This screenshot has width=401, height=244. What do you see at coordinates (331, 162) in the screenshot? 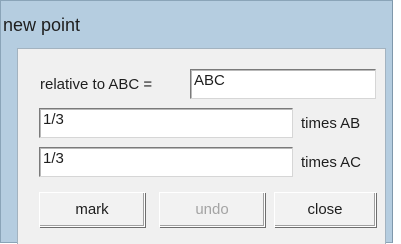
I see `times-ac-label: times AC` at bounding box center [331, 162].